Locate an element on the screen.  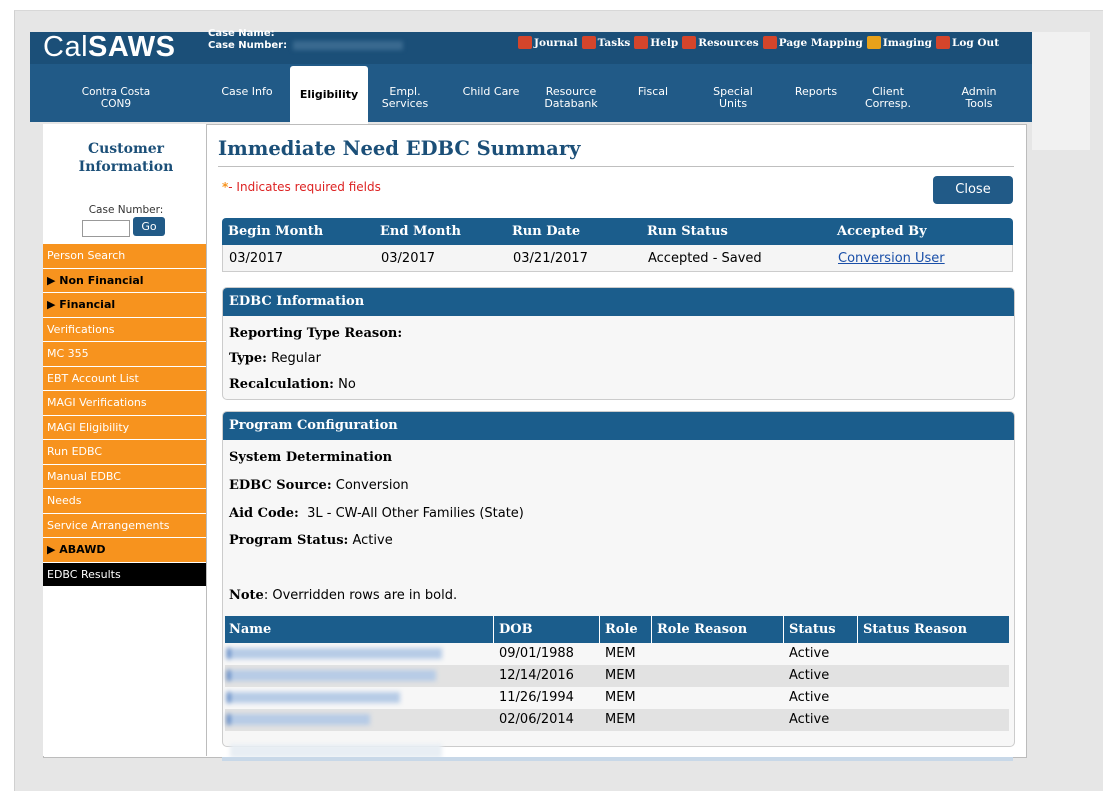
sidebar-item-ebt-account-list: EBT Account List is located at coordinates (124, 378).